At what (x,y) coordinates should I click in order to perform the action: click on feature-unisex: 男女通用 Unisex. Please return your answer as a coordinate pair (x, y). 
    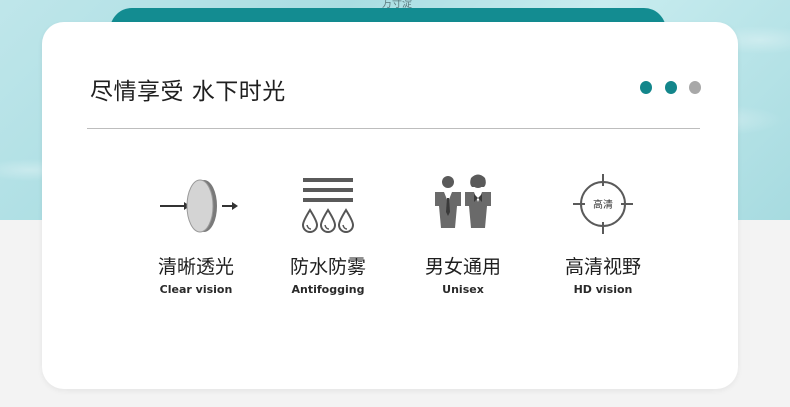
    Looking at the image, I should click on (463, 234).